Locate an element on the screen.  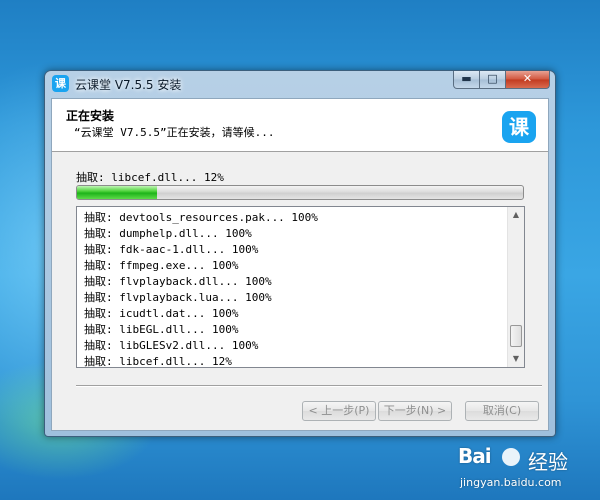
log-item: 抽取: flvplayback.lua... 100% is located at coordinates (178, 297).